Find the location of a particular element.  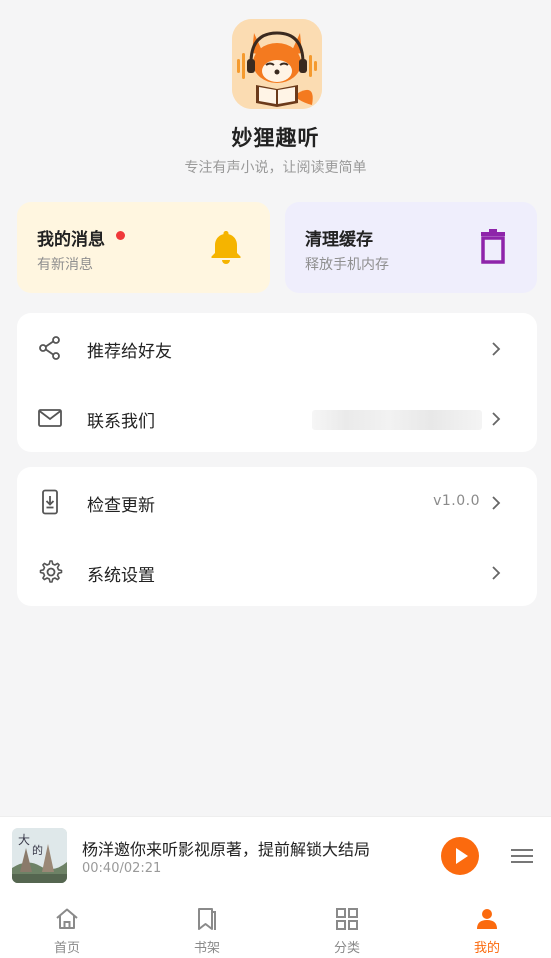

track-title: 杨洋邀你来听影视原著，提前解锁大结局 is located at coordinates (226, 849).